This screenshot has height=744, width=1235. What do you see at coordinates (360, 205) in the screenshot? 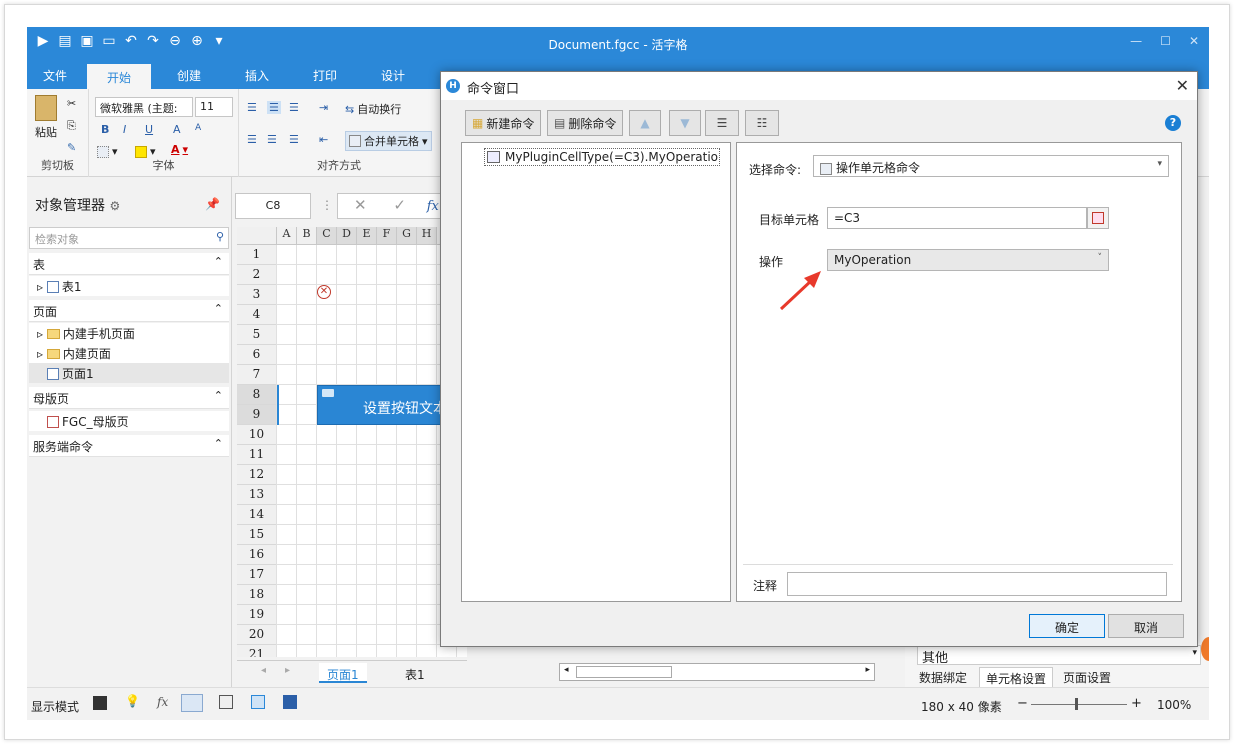
I see `cancel-edit-icon: ✕` at bounding box center [360, 205].